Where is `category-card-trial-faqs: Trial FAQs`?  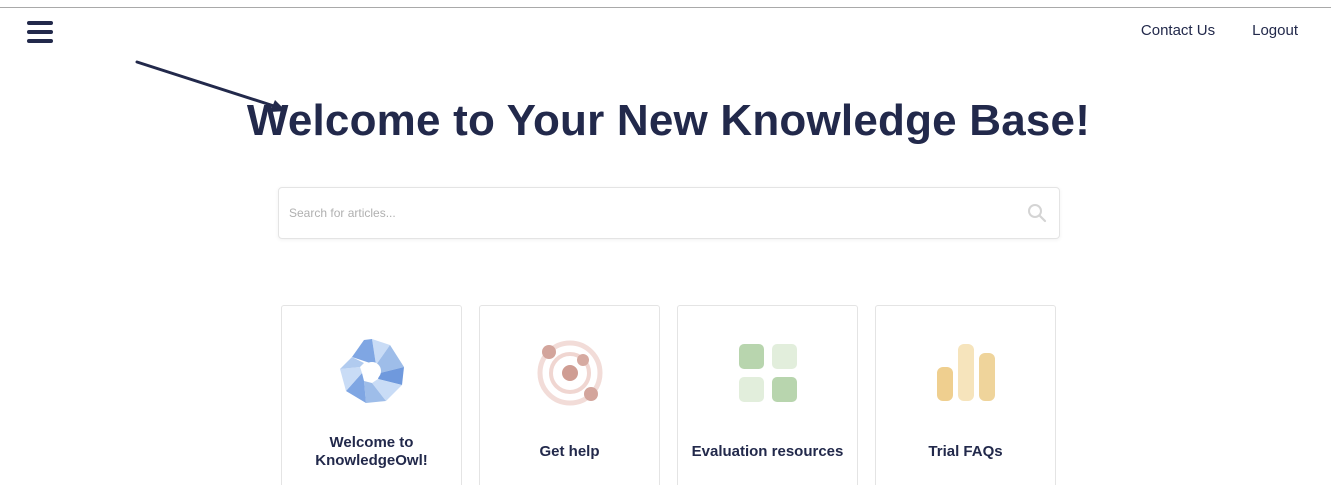 category-card-trial-faqs: Trial FAQs is located at coordinates (965, 395).